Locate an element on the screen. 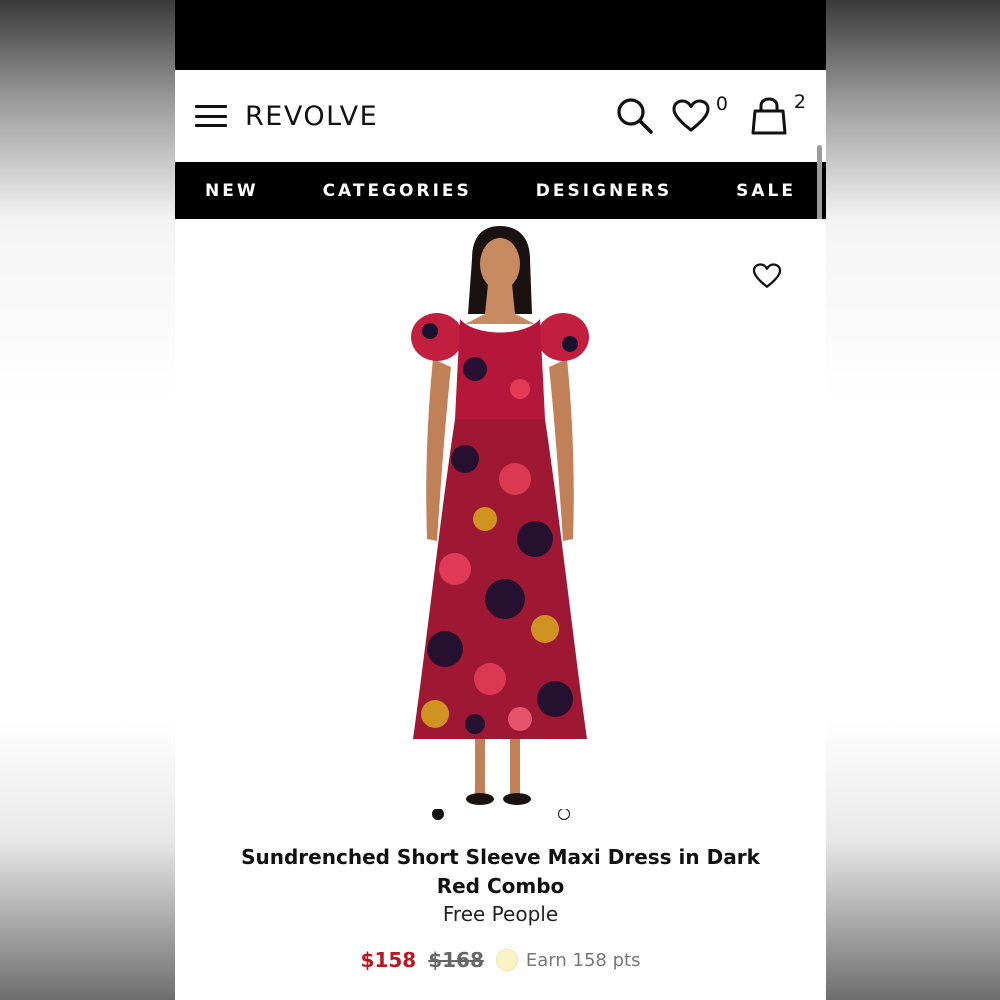  price-row: $158 $168 Earn 158 pts is located at coordinates (500, 960).